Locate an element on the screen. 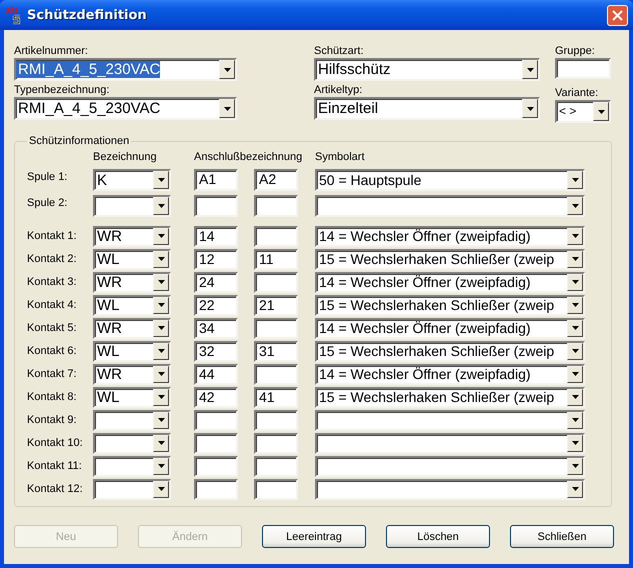 This screenshot has height=568, width=633. dialog-button: Leereintrag is located at coordinates (314, 536).